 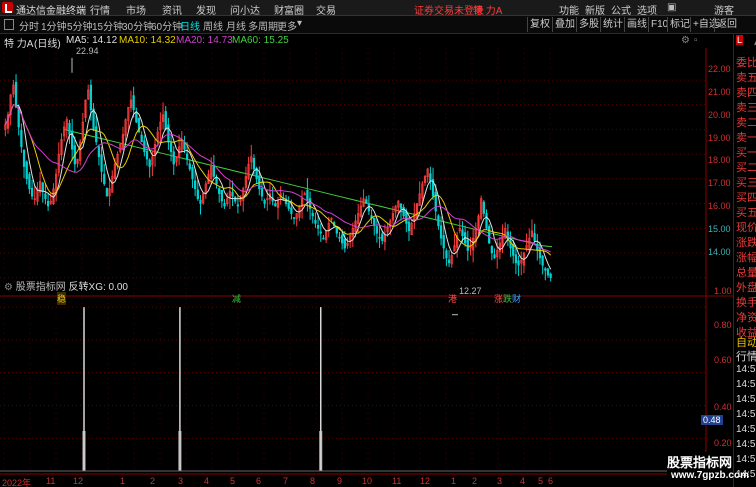 I want to click on quote-field: 净资, so click(x=746, y=318).